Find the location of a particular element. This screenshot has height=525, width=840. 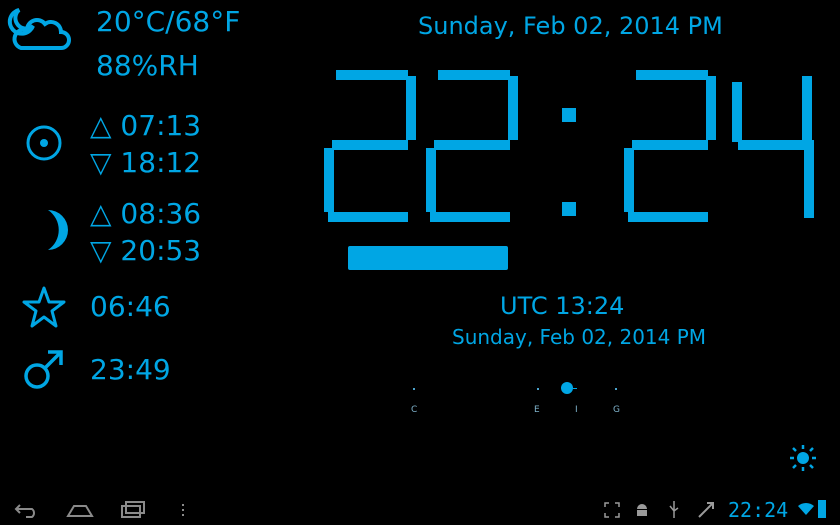

back-icon is located at coordinates (27, 510).